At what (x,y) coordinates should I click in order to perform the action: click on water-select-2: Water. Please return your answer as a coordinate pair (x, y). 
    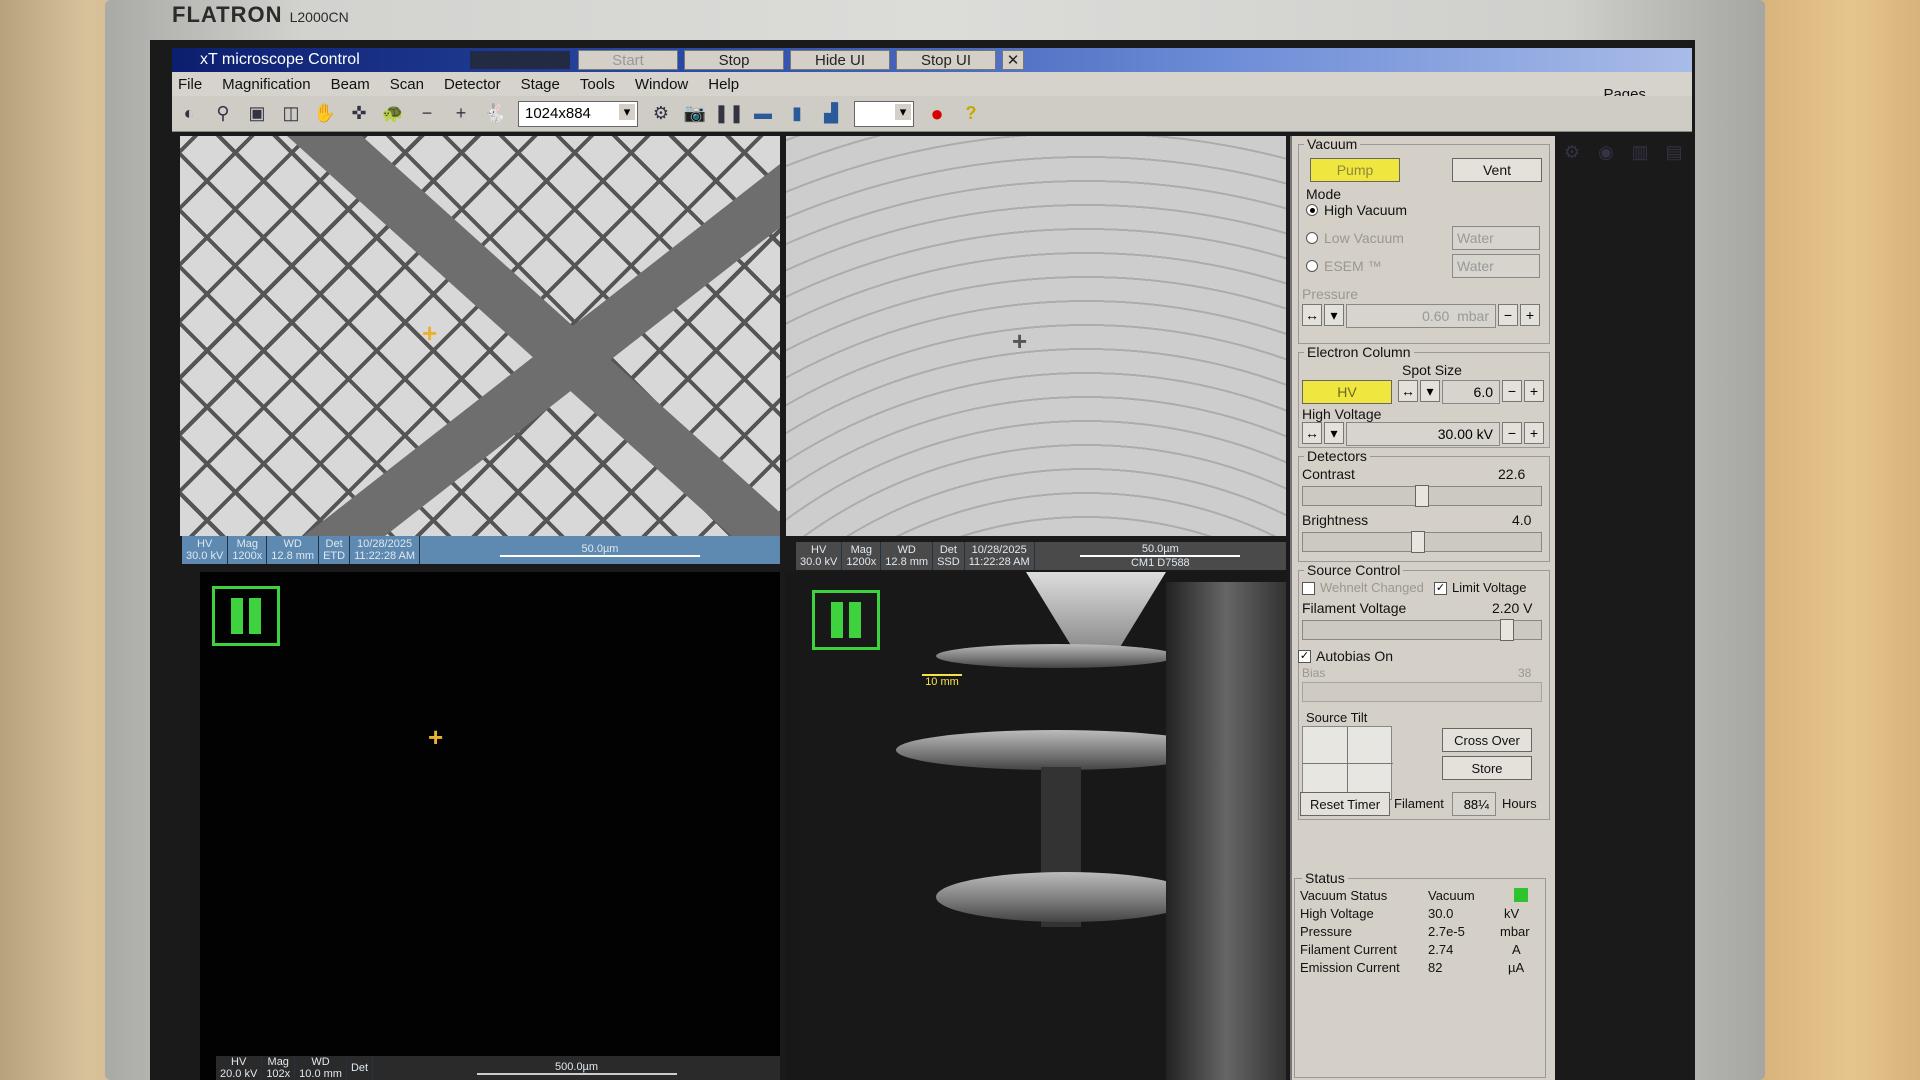
    Looking at the image, I should click on (1496, 266).